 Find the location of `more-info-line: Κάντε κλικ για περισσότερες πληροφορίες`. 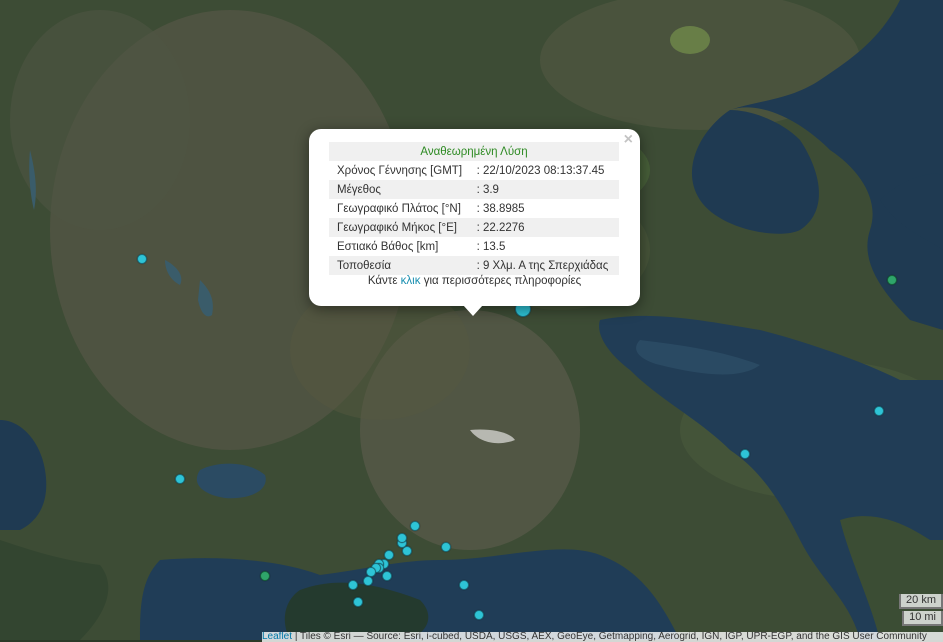

more-info-line: Κάντε κλικ για περισσότερες πληροφορίες is located at coordinates (474, 281).